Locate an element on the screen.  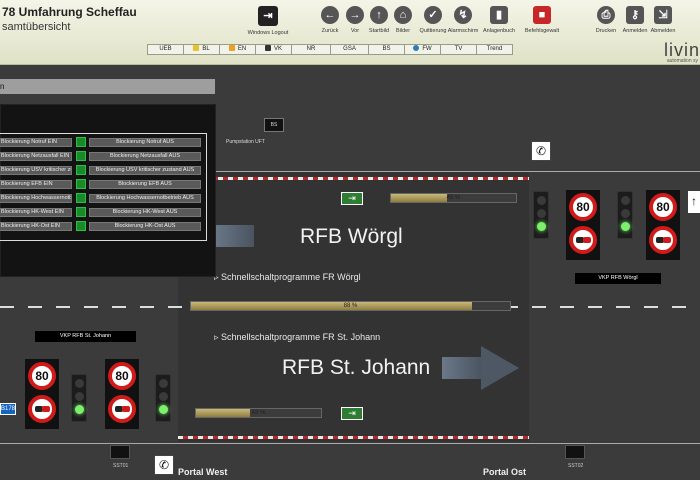
app-title: 78 Umfahrung Scheffau is located at coordinates (69, 12).